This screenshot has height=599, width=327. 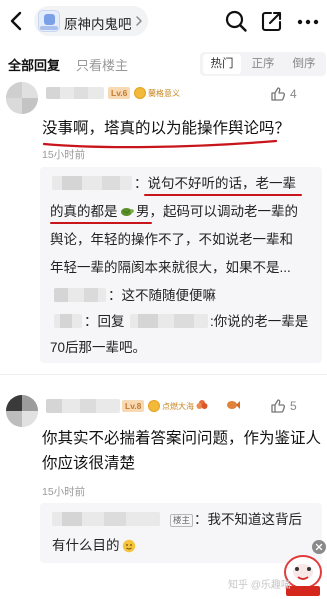 I want to click on back-arrow-icon, so click(x=17, y=21).